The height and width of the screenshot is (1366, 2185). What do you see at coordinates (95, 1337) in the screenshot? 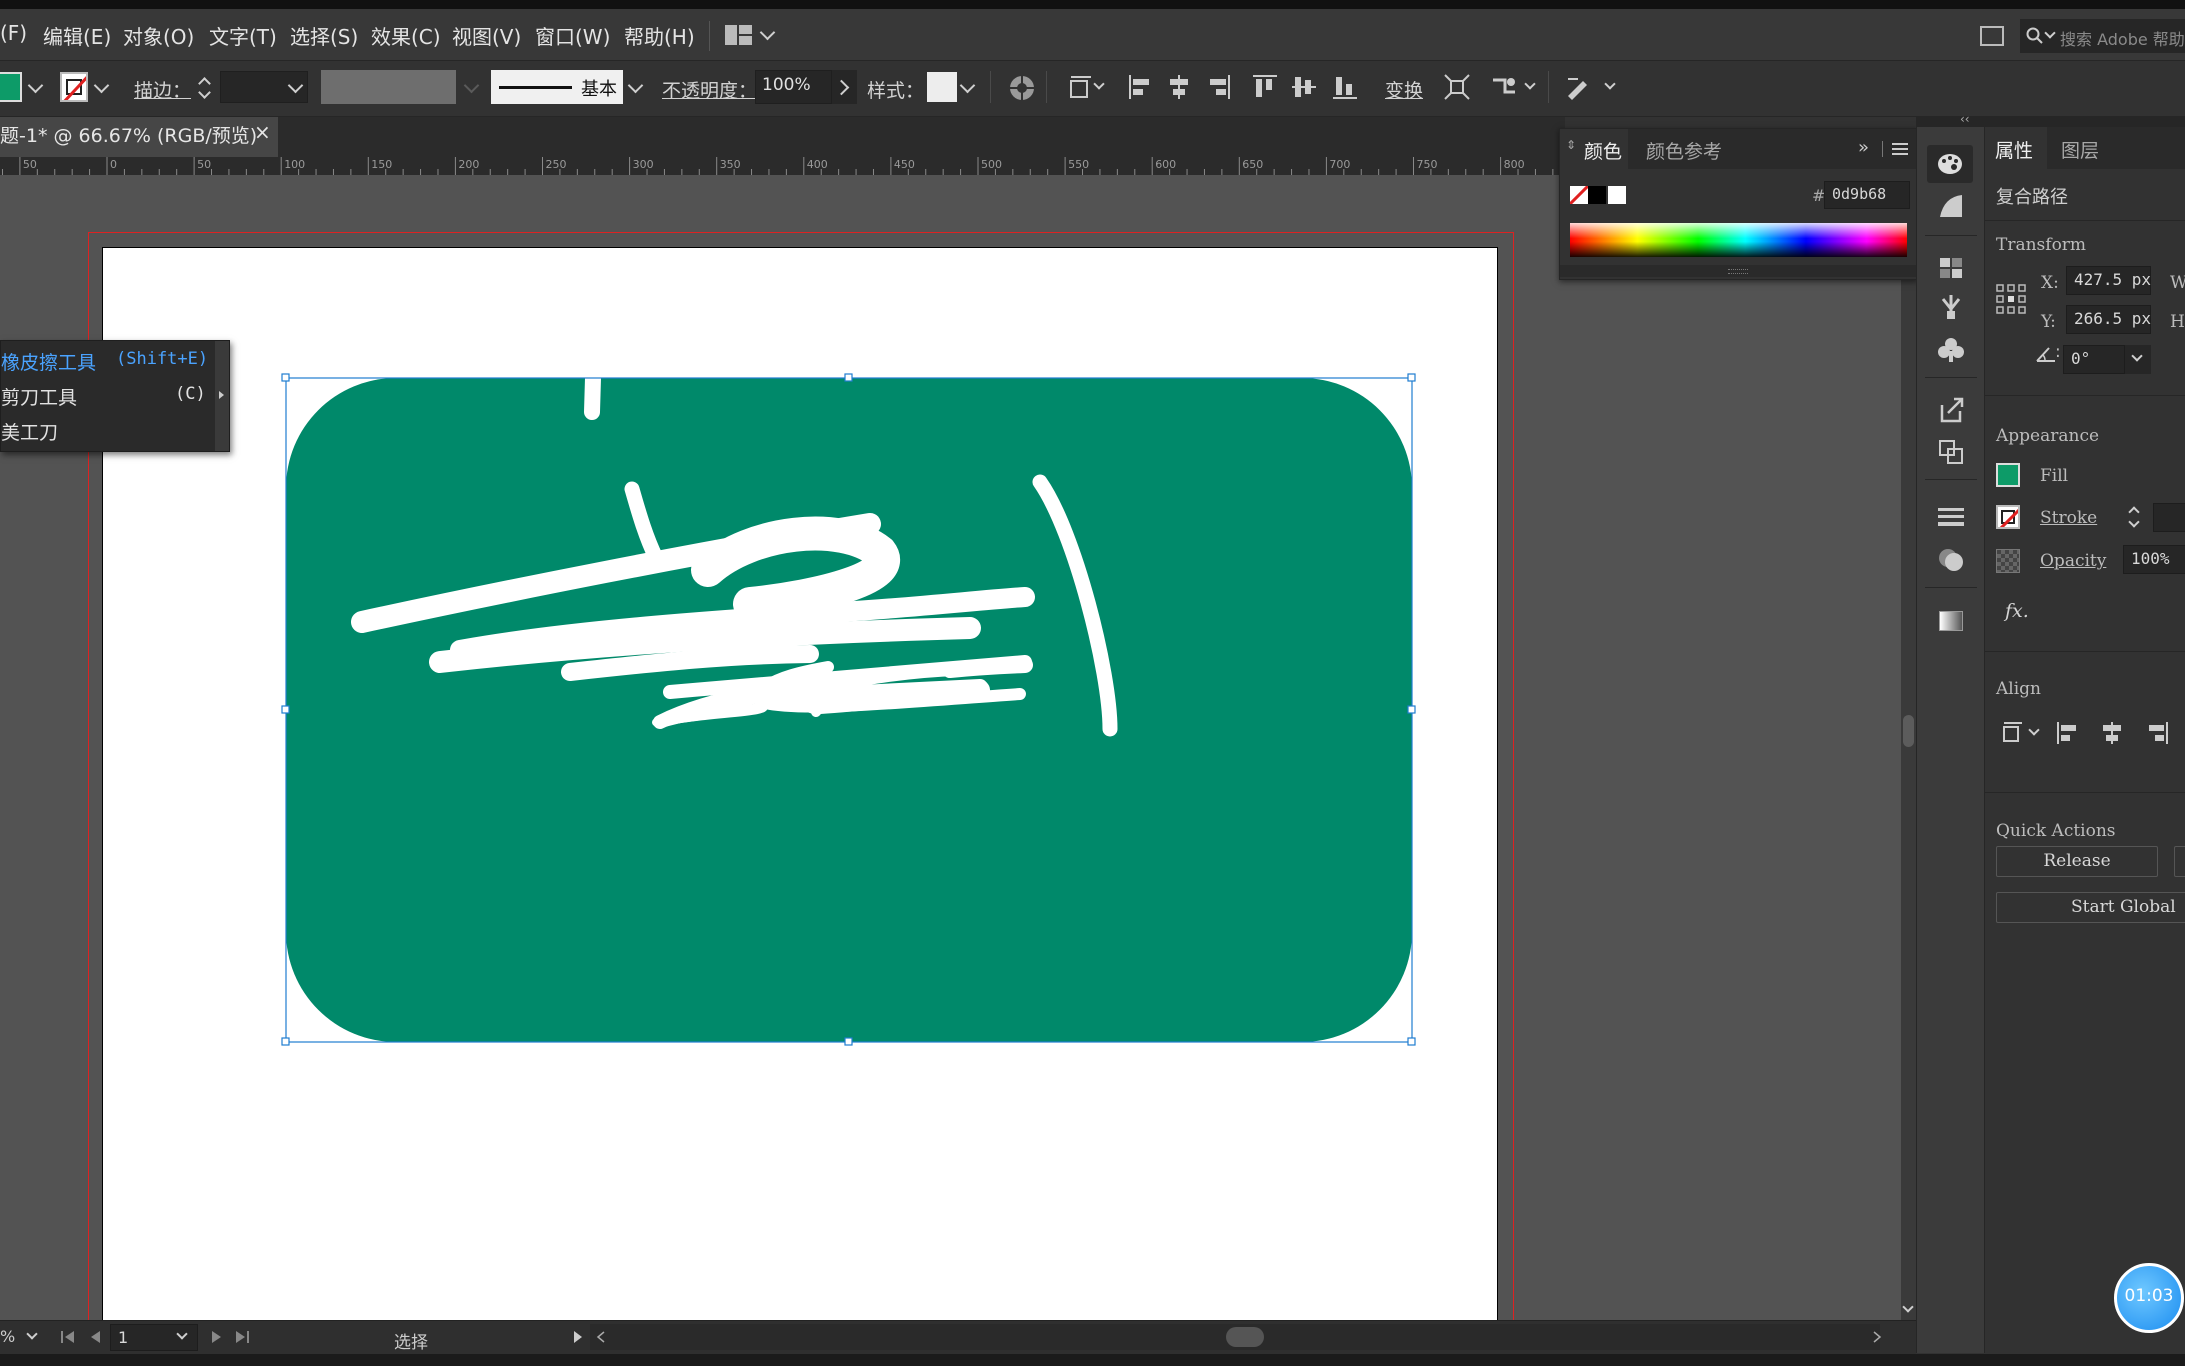
I see `previous-artboard-icon` at bounding box center [95, 1337].